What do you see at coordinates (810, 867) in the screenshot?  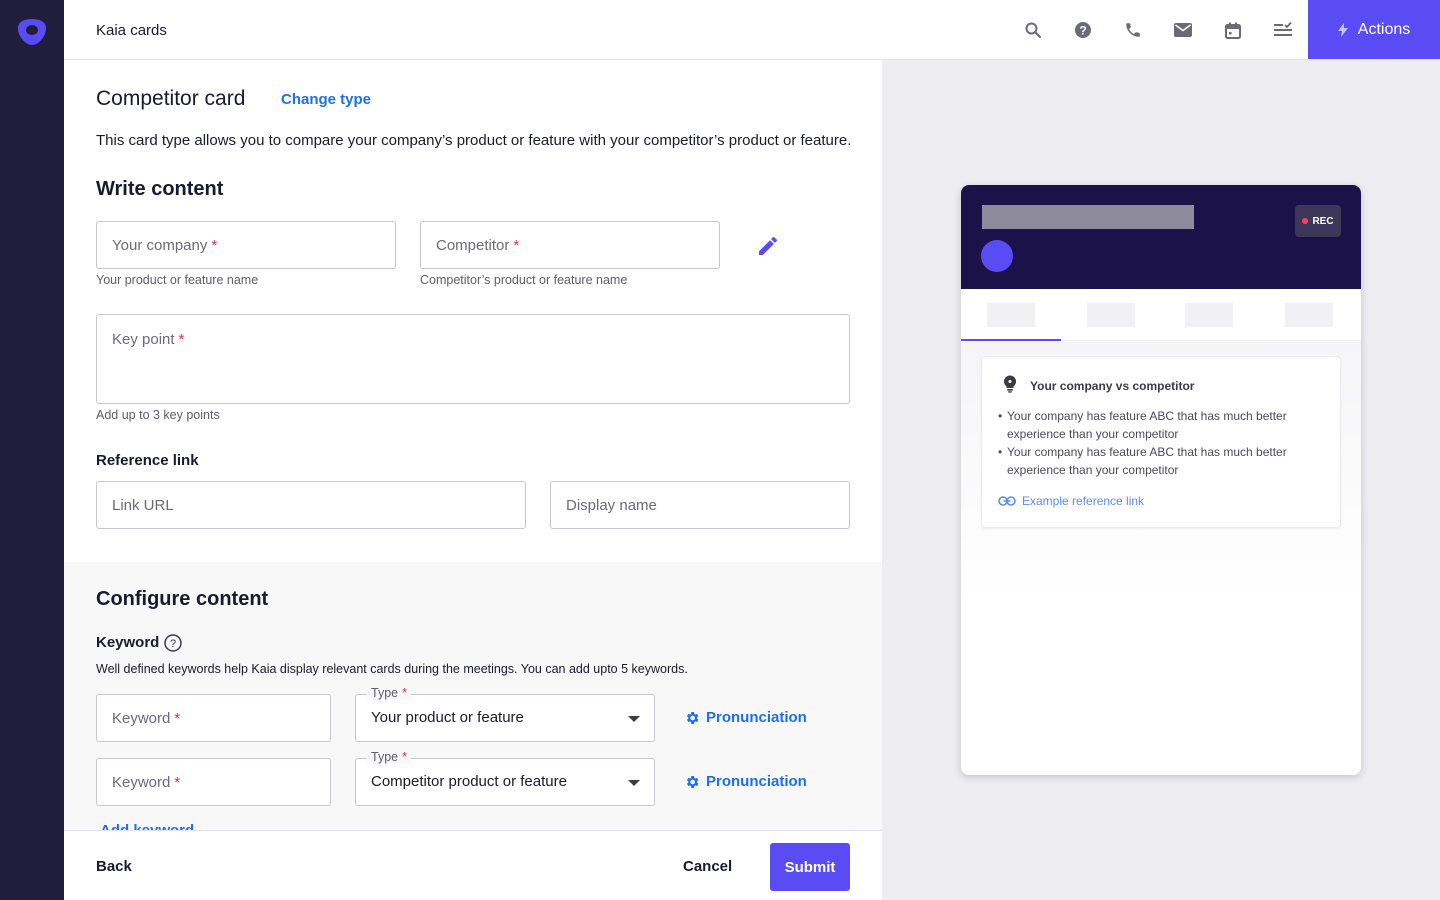 I see `submit-button: Submit` at bounding box center [810, 867].